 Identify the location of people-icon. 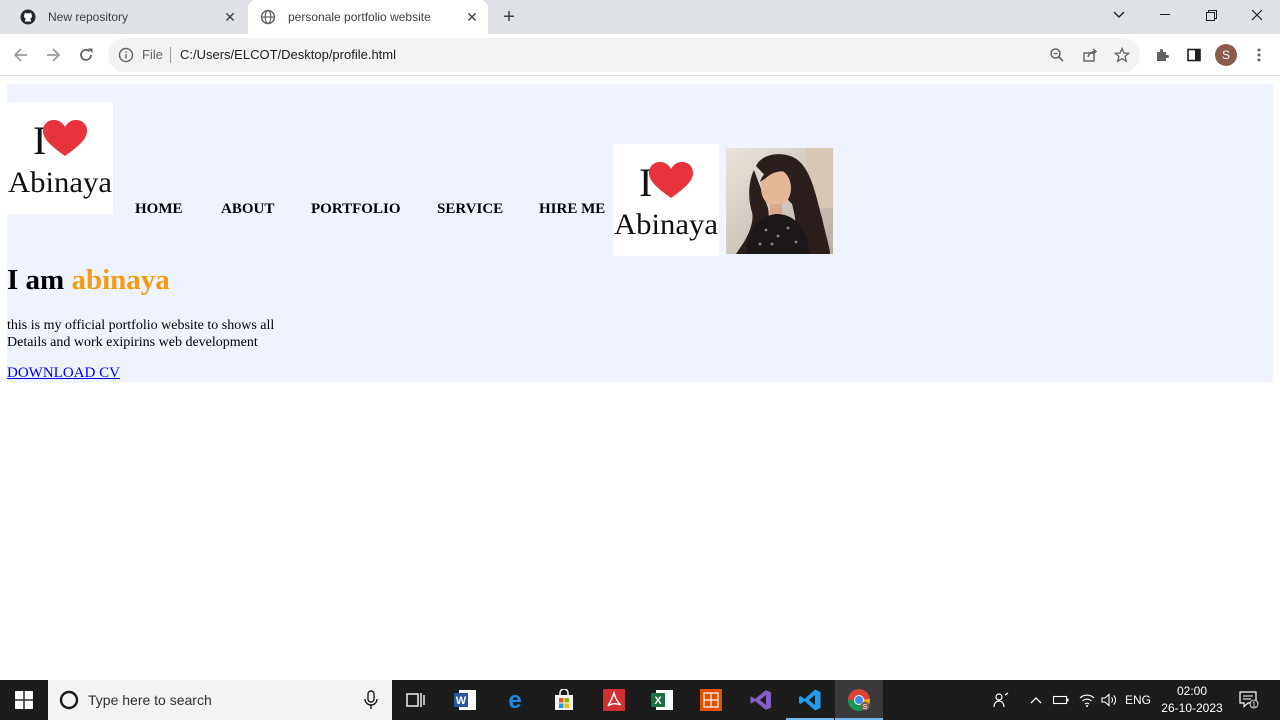
(1001, 700).